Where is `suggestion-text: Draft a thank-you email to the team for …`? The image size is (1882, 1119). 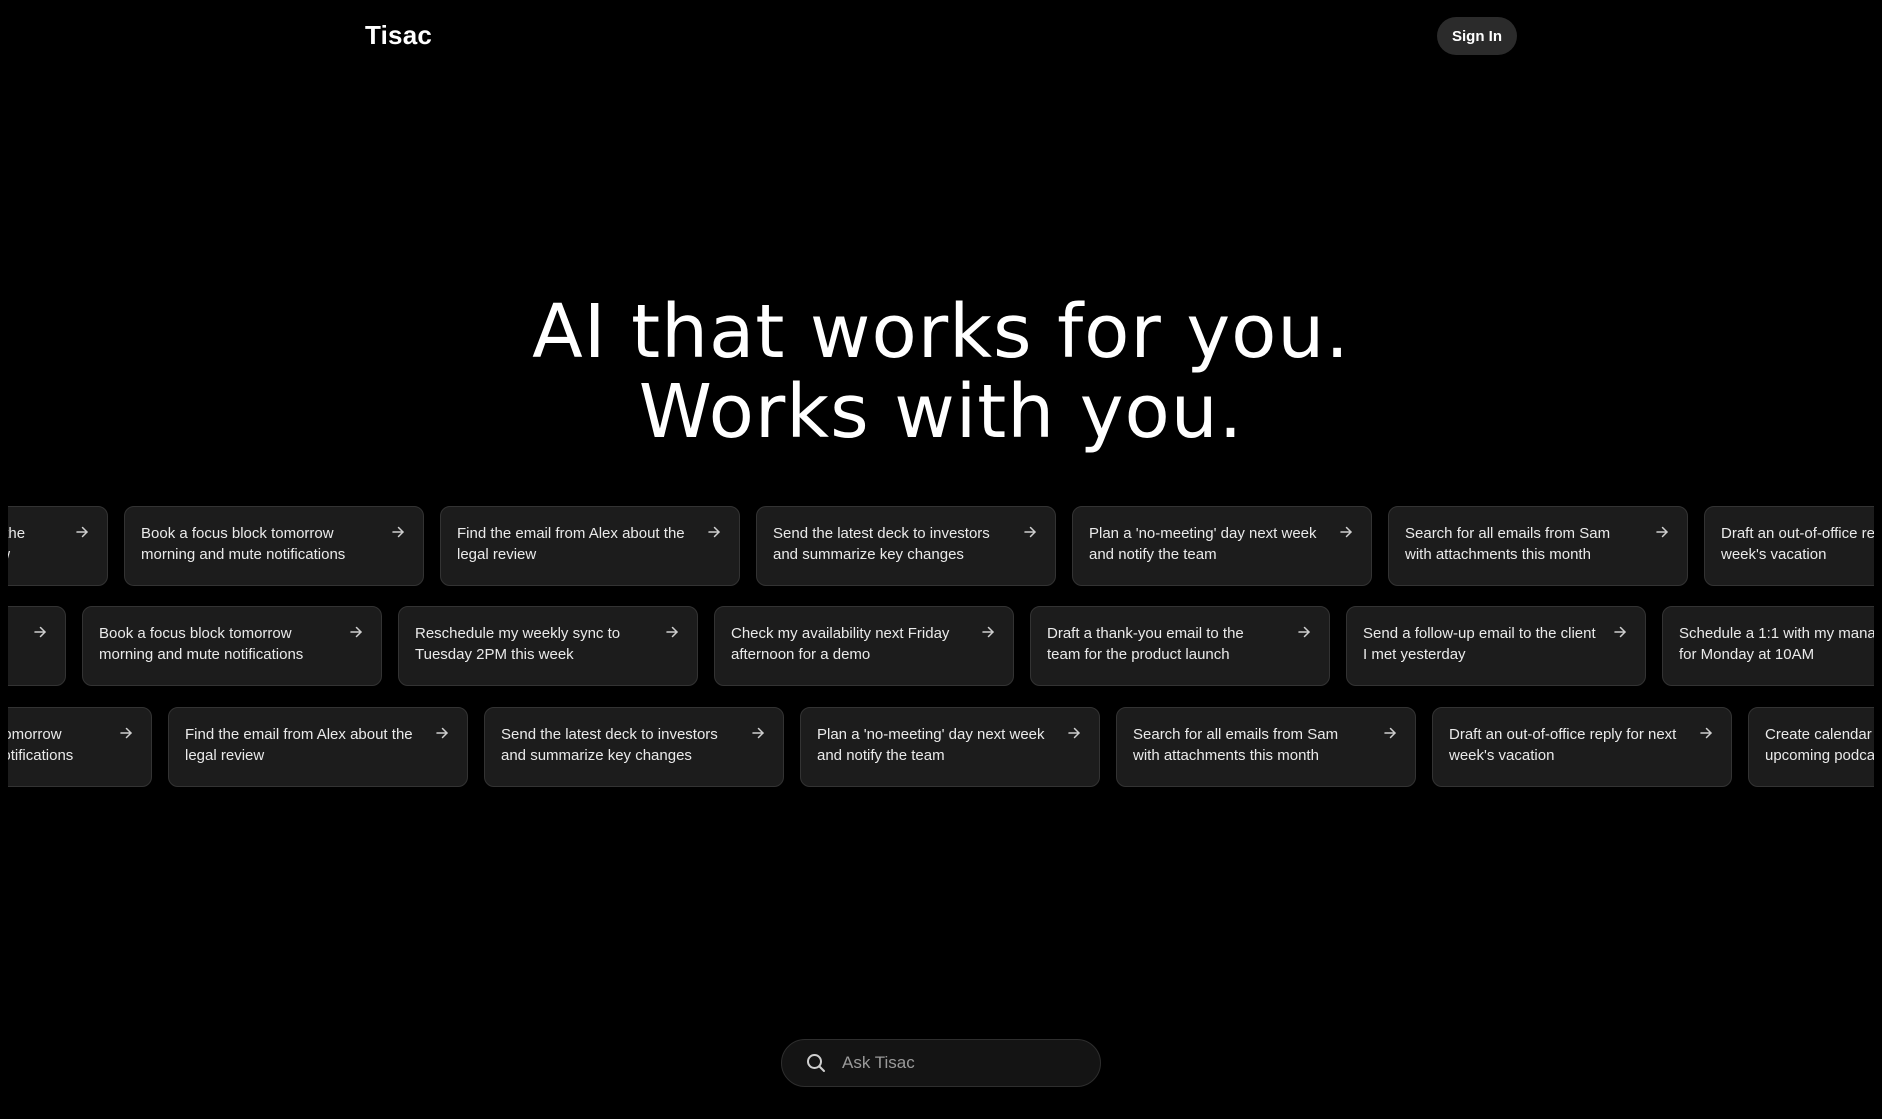 suggestion-text: Draft a thank-you email to the team for … is located at coordinates (1145, 644).